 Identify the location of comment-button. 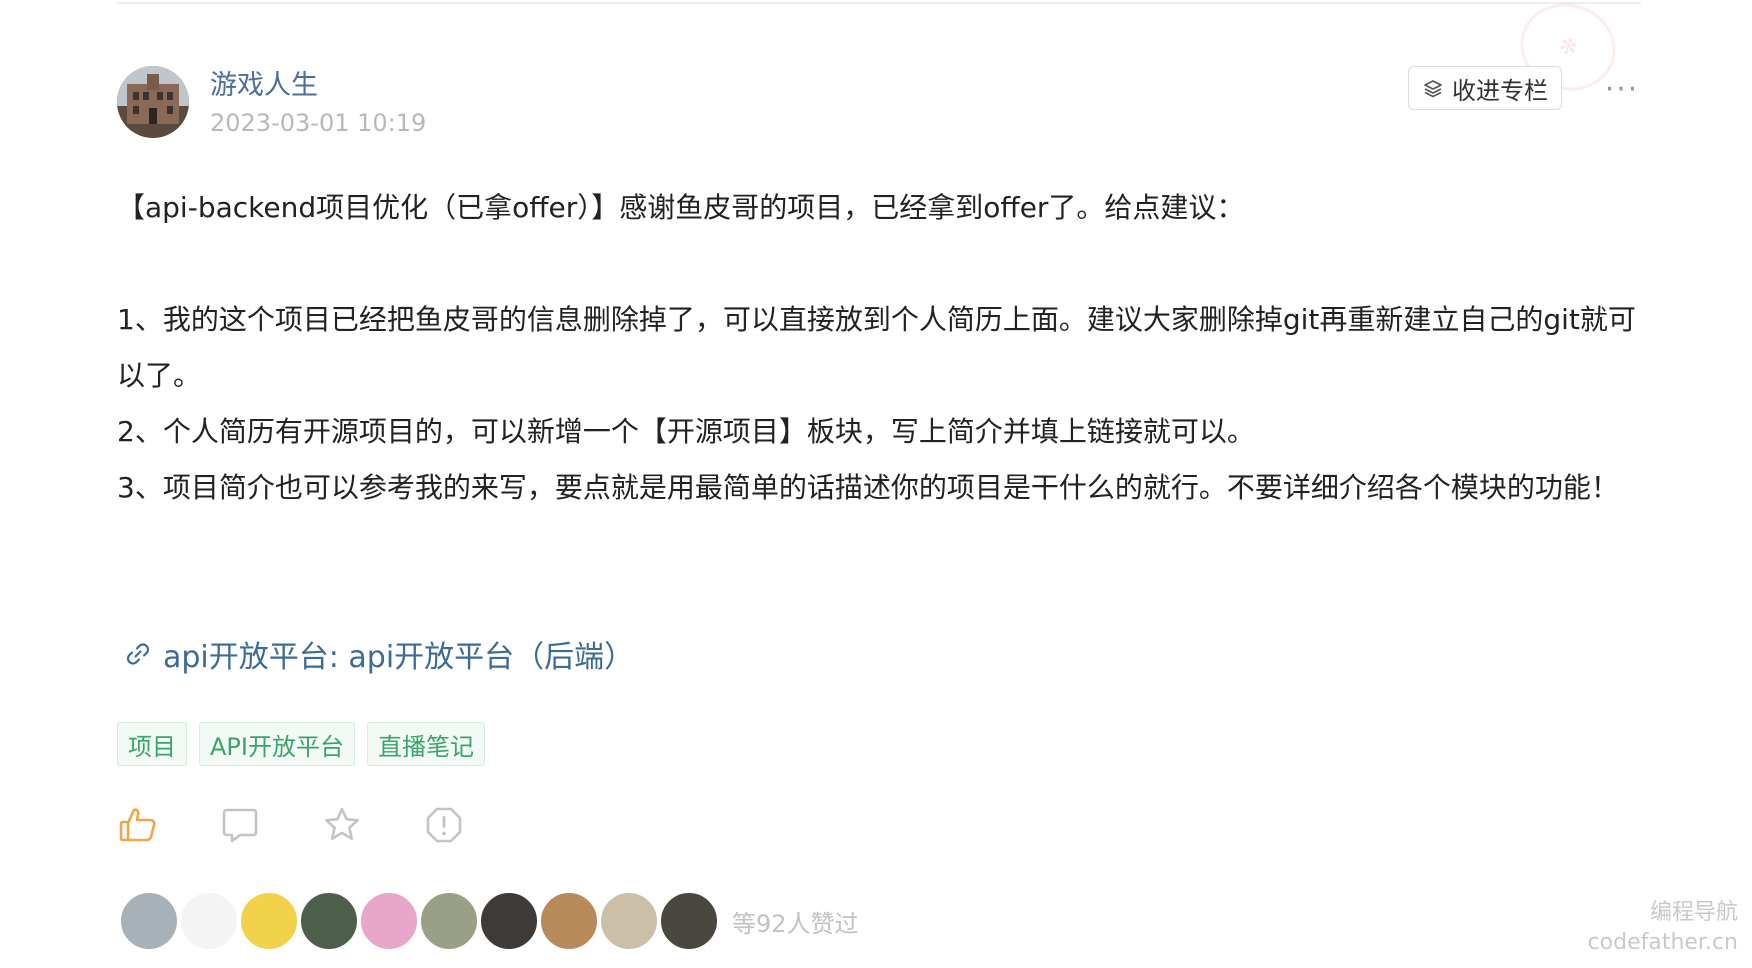
(240, 825).